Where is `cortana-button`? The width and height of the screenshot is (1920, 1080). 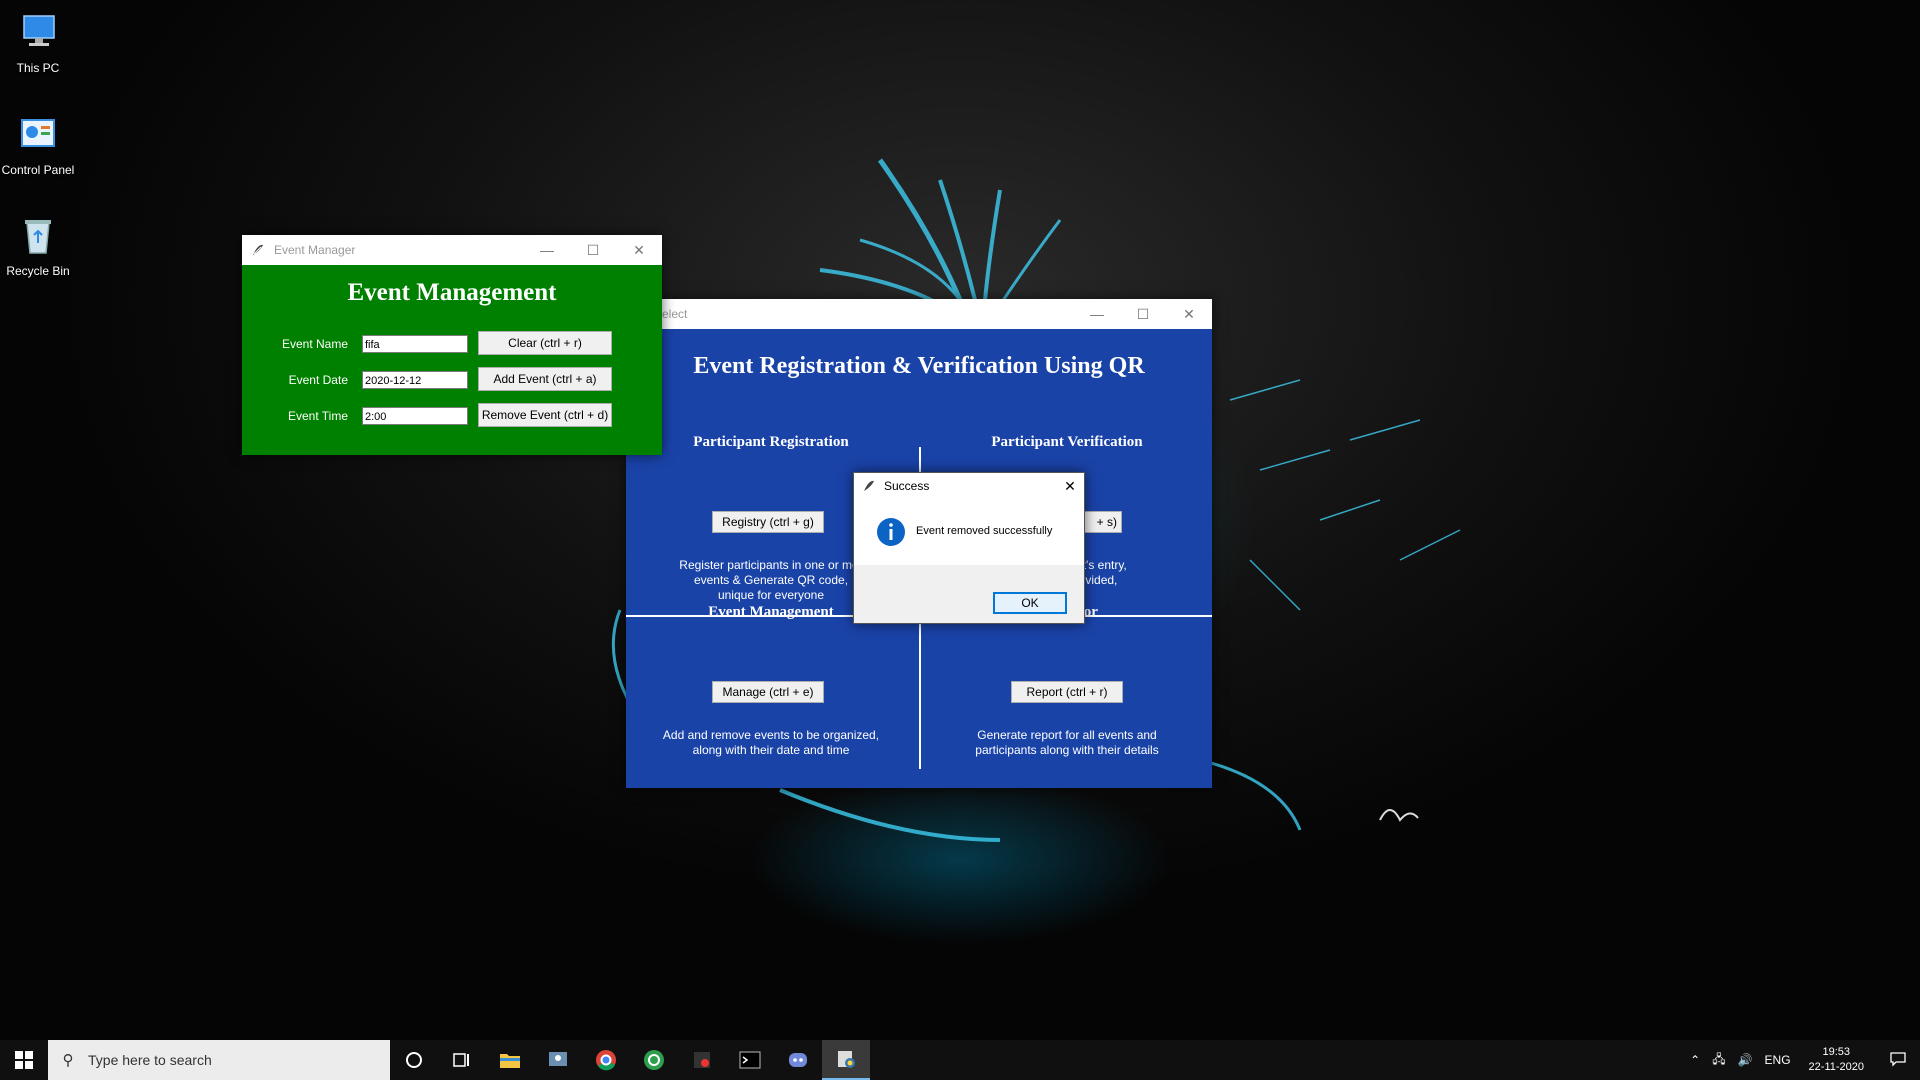
cortana-button is located at coordinates (414, 1060).